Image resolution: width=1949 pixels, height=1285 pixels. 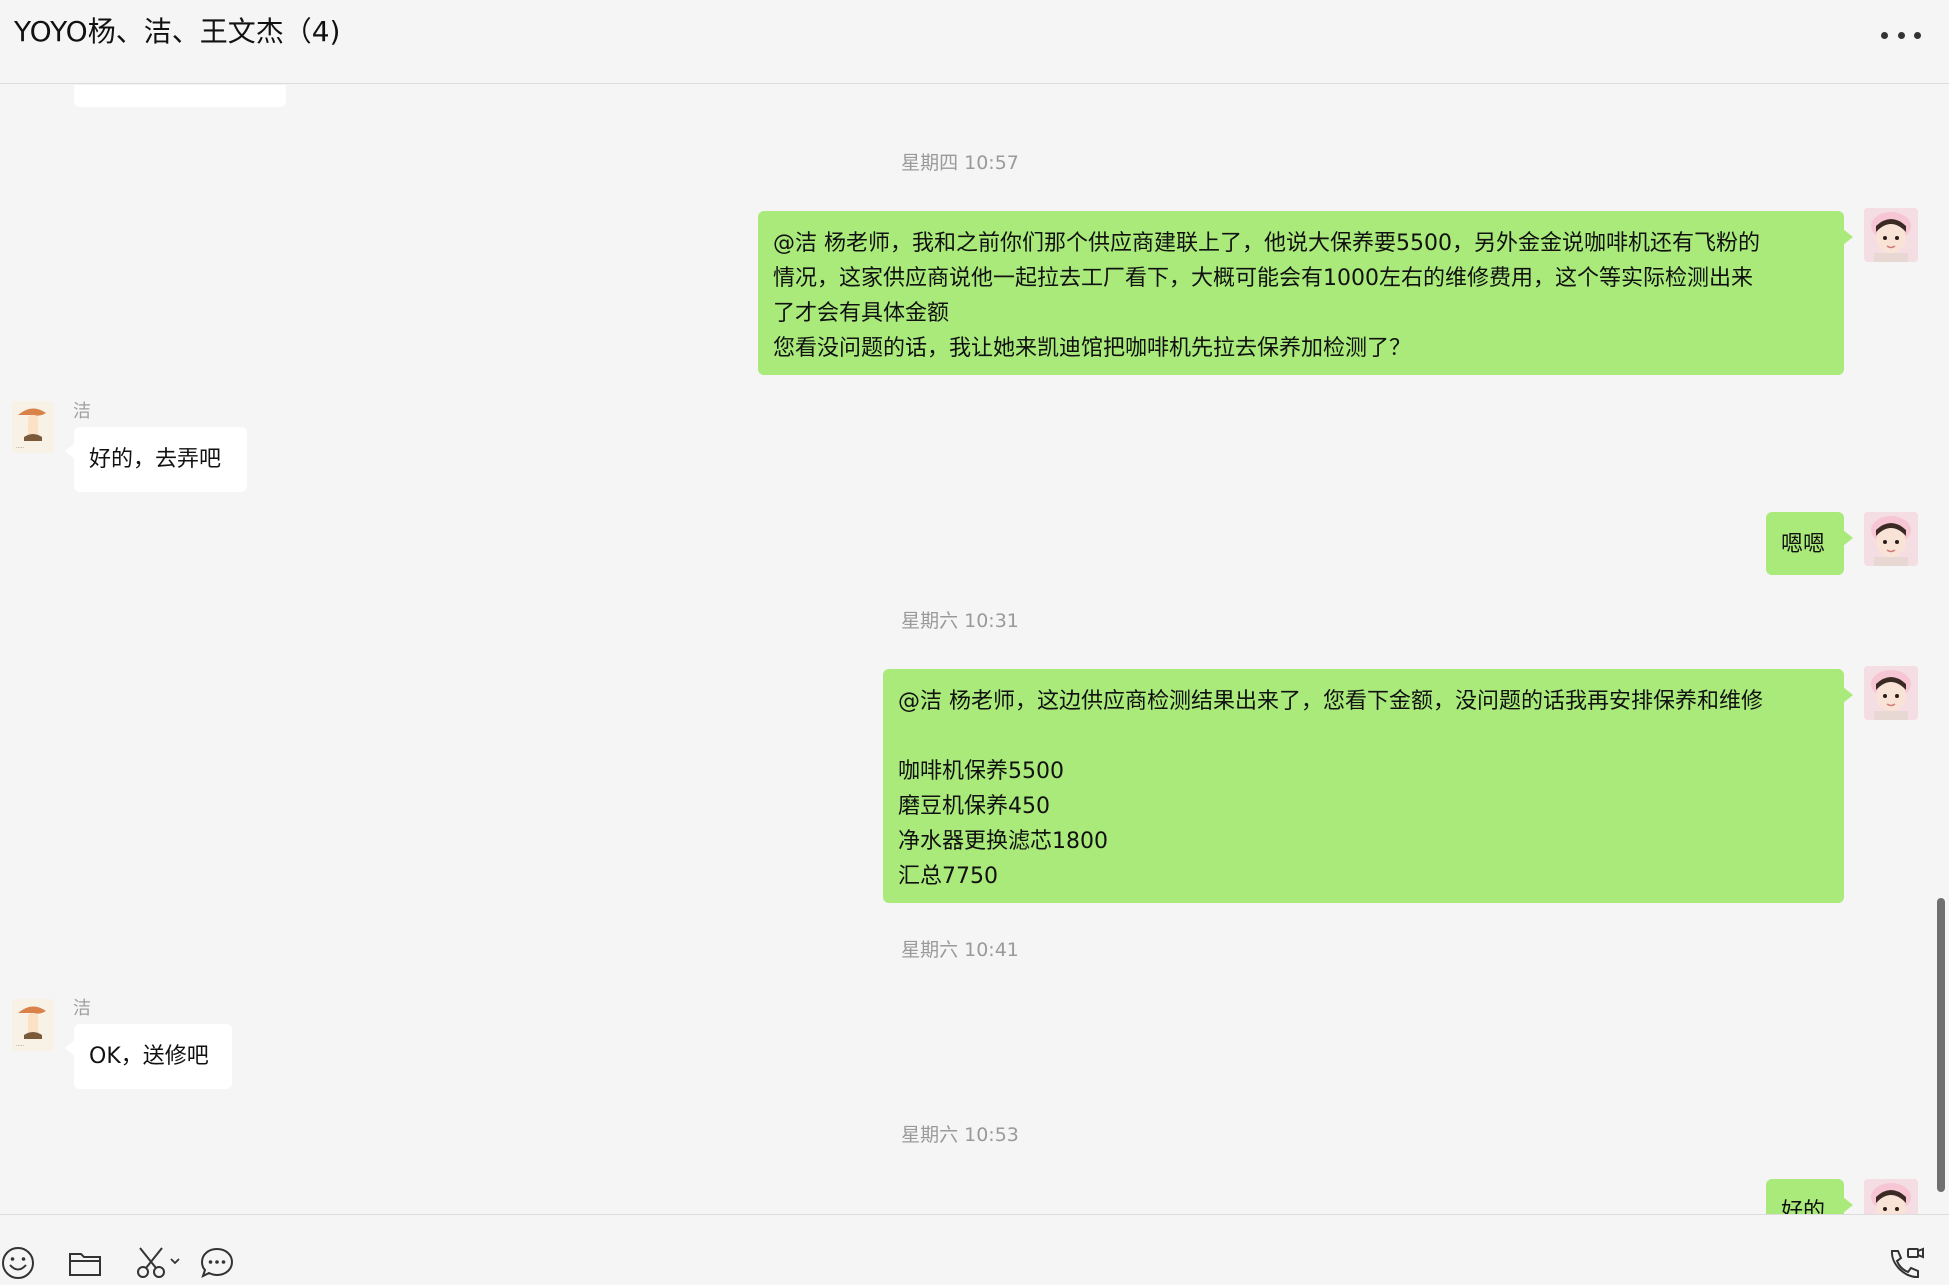 I want to click on emoji-icon, so click(x=18, y=1265).